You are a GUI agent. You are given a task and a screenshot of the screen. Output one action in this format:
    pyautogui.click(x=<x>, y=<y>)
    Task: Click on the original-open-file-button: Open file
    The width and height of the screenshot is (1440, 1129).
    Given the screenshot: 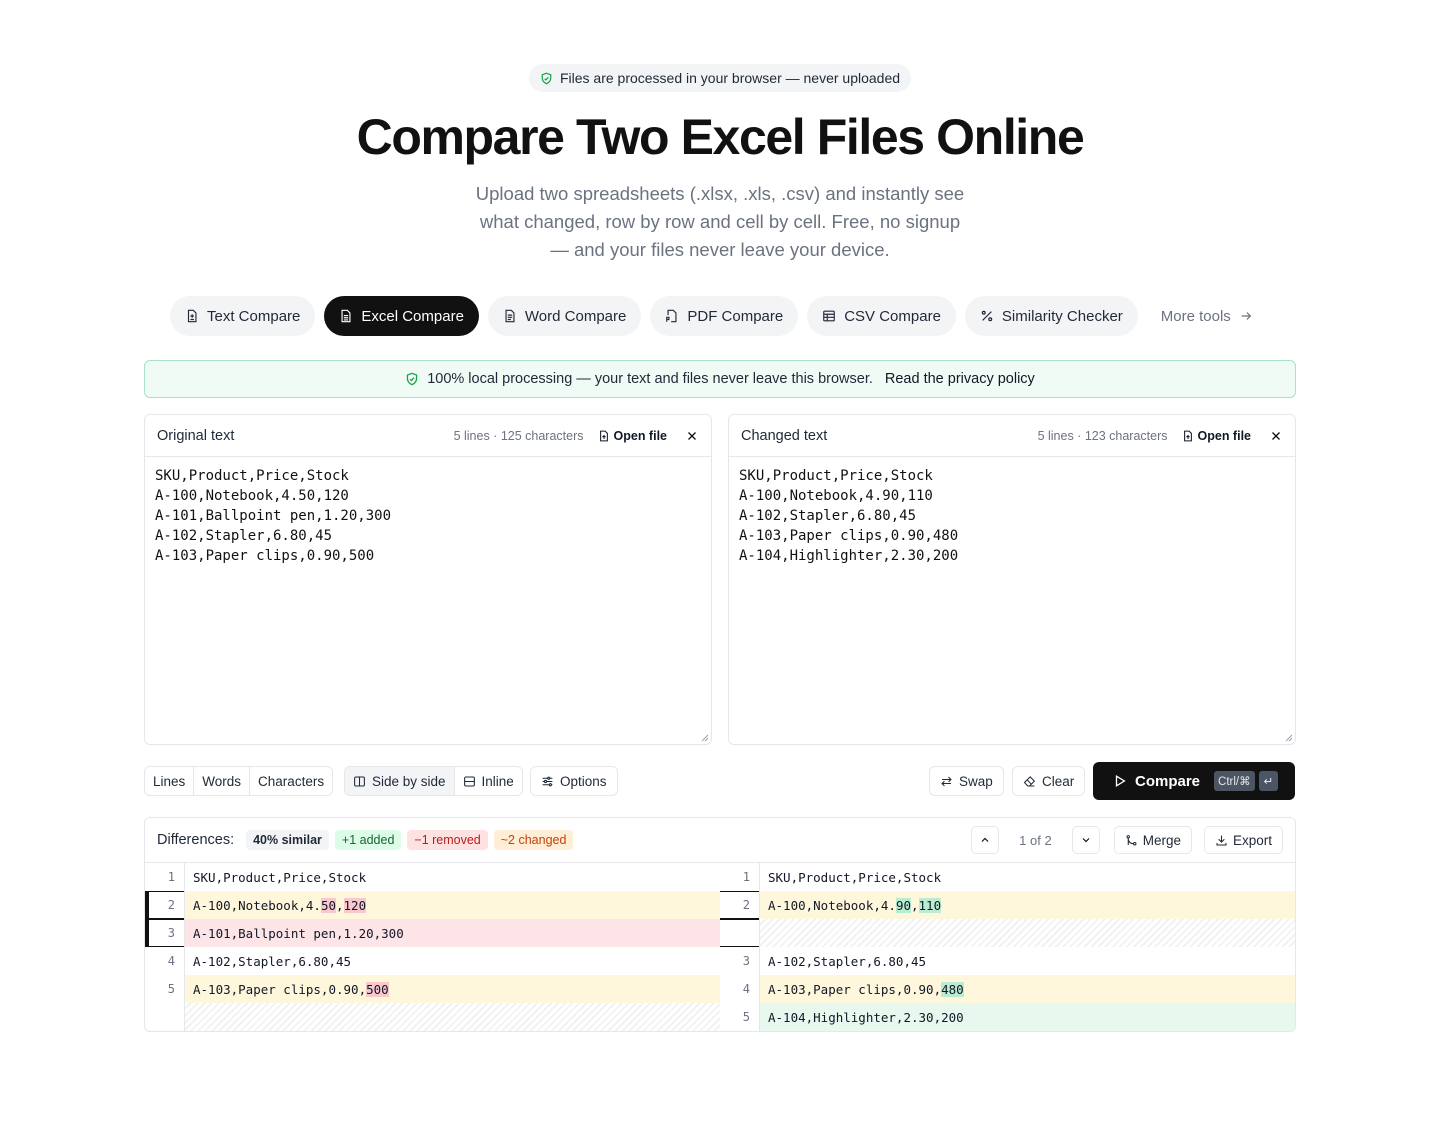 What is the action you would take?
    pyautogui.click(x=632, y=436)
    